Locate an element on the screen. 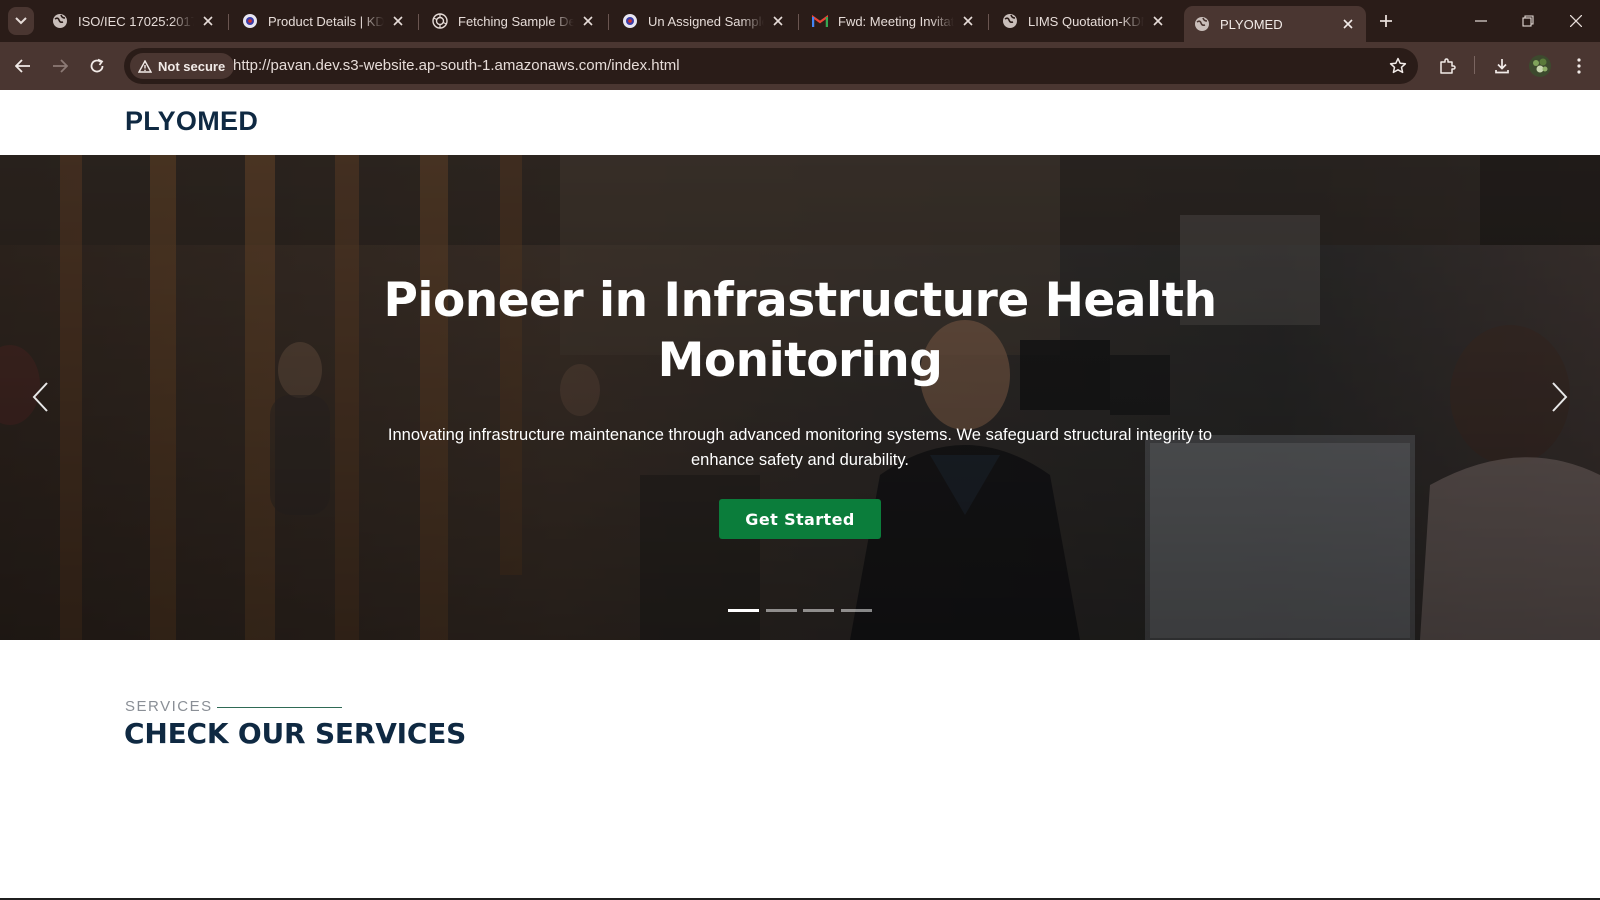 The height and width of the screenshot is (900, 1600). kicker-divider is located at coordinates (279, 707).